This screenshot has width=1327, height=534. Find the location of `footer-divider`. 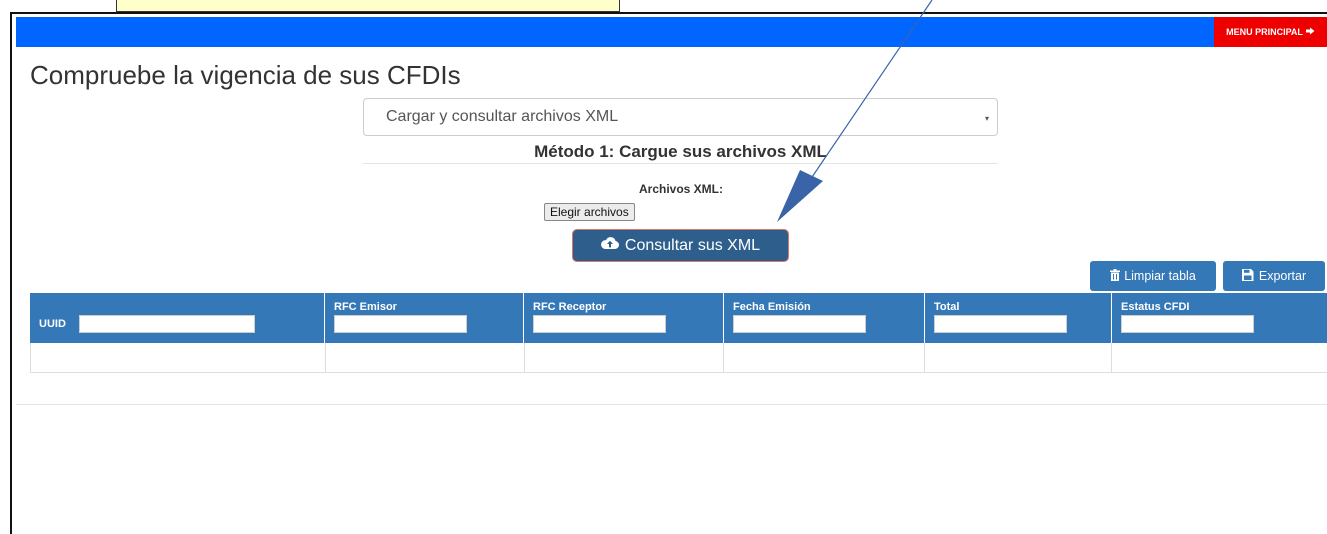

footer-divider is located at coordinates (671, 404).